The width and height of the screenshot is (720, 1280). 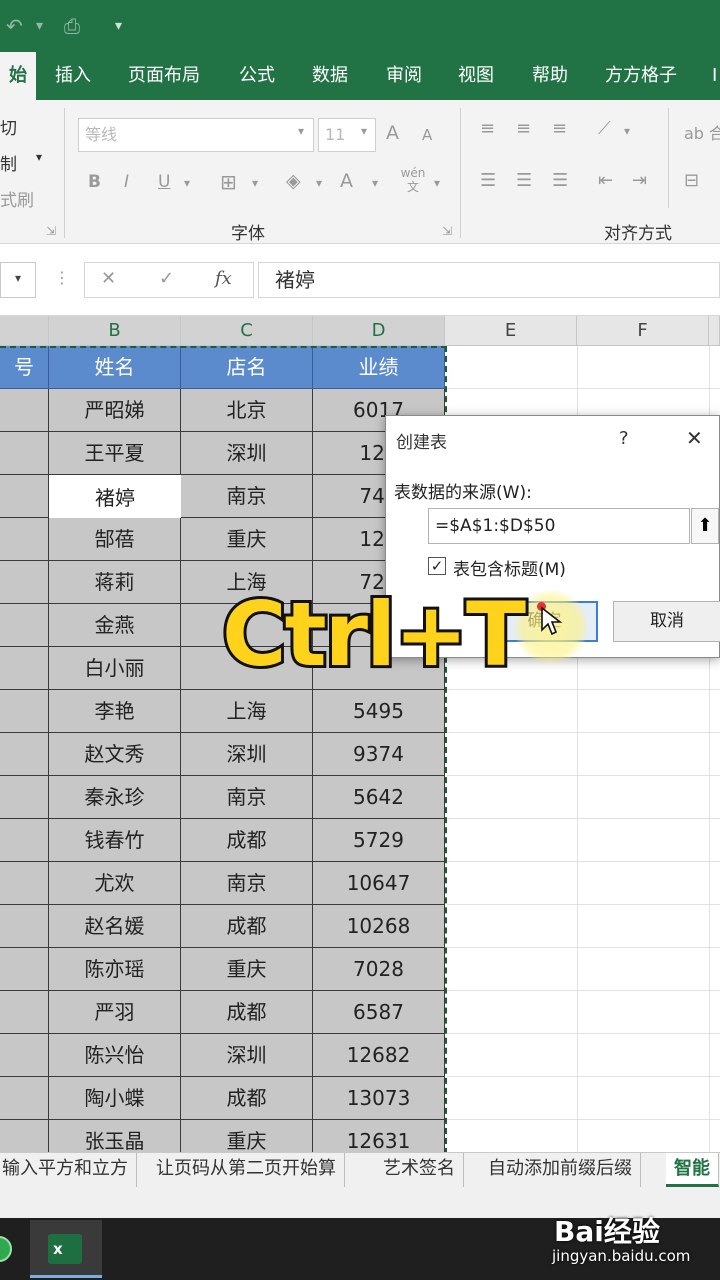 I want to click on close-icon: ✕, so click(x=694, y=438).